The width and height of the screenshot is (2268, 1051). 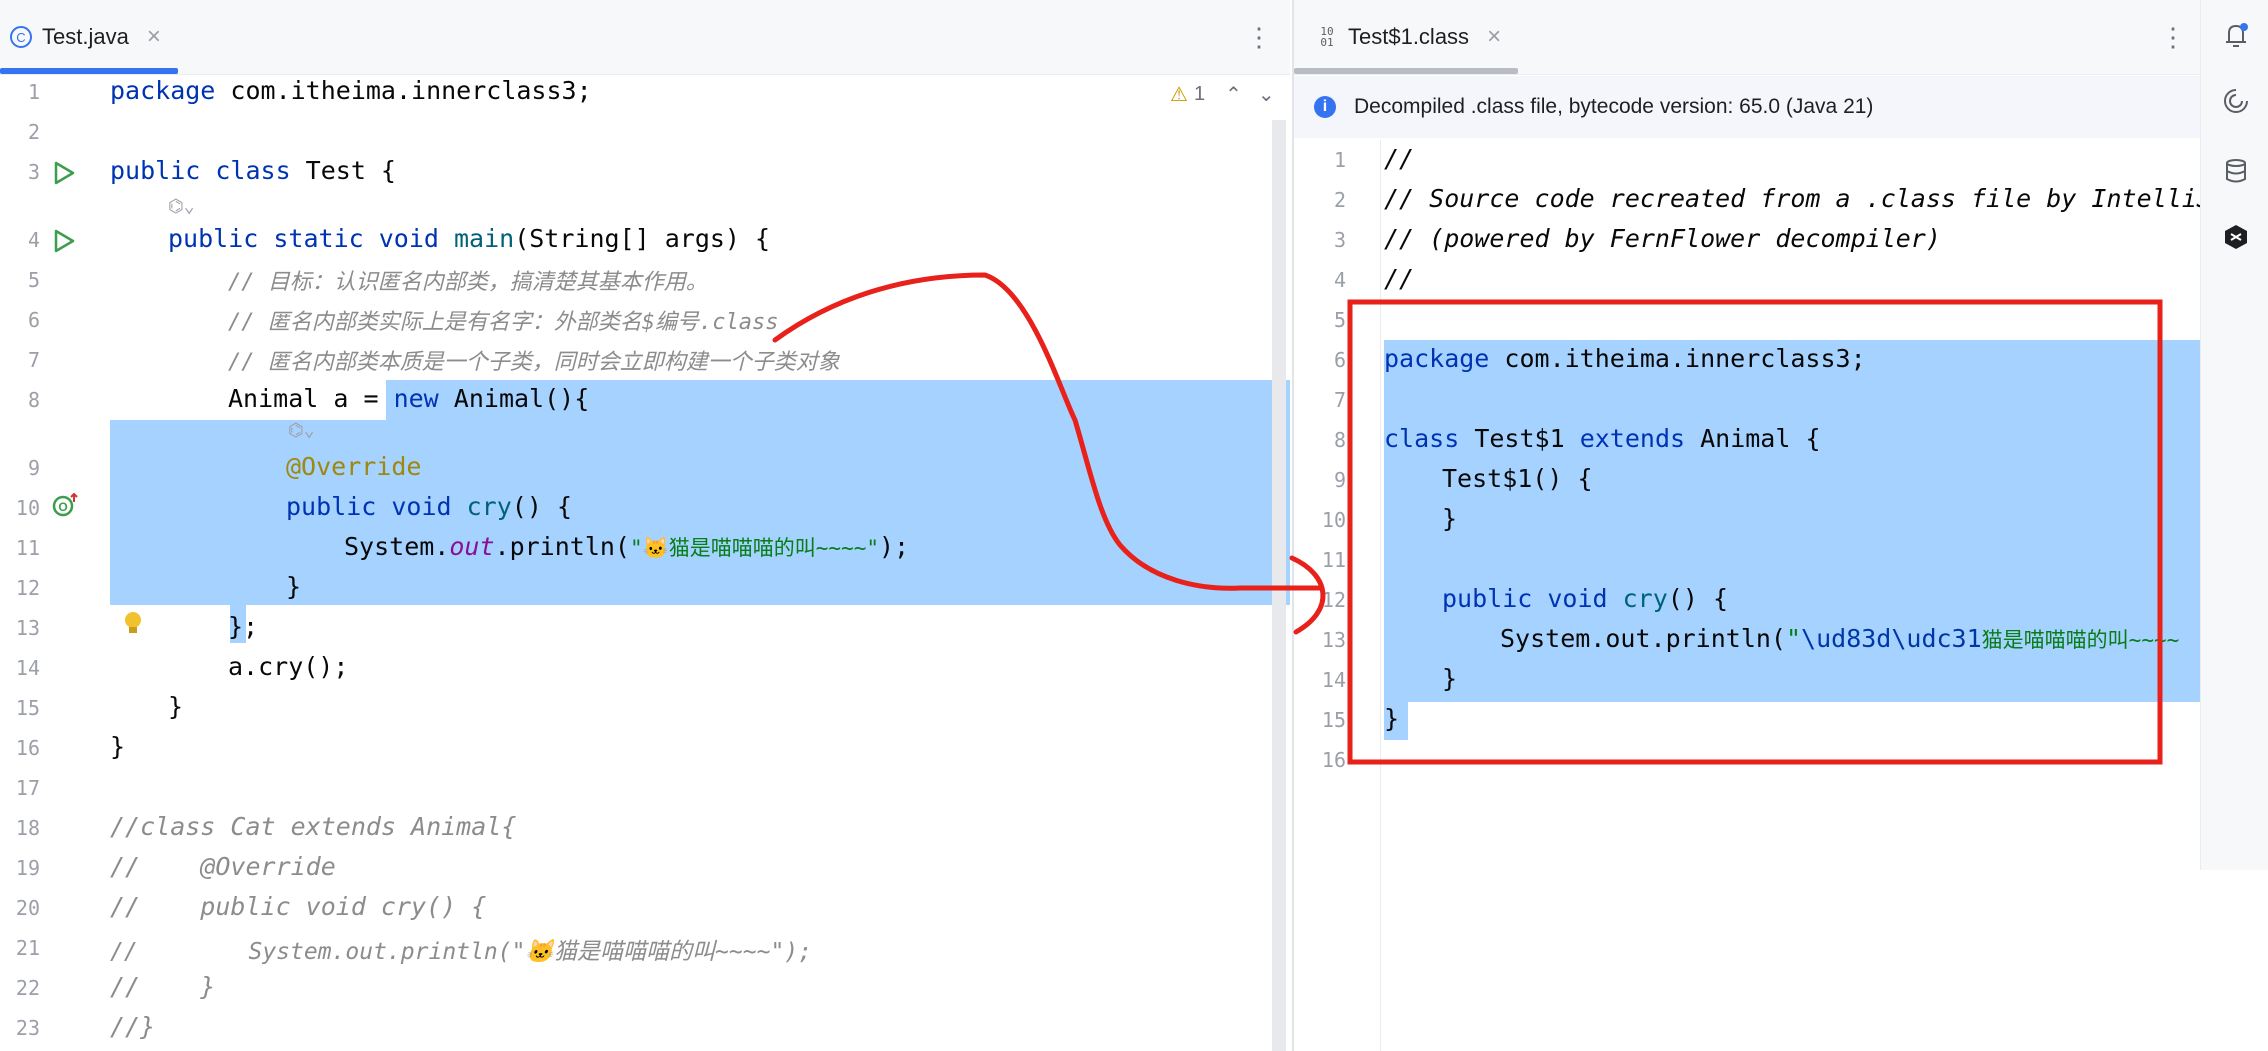 I want to click on code-line-13: };, so click(x=243, y=626).